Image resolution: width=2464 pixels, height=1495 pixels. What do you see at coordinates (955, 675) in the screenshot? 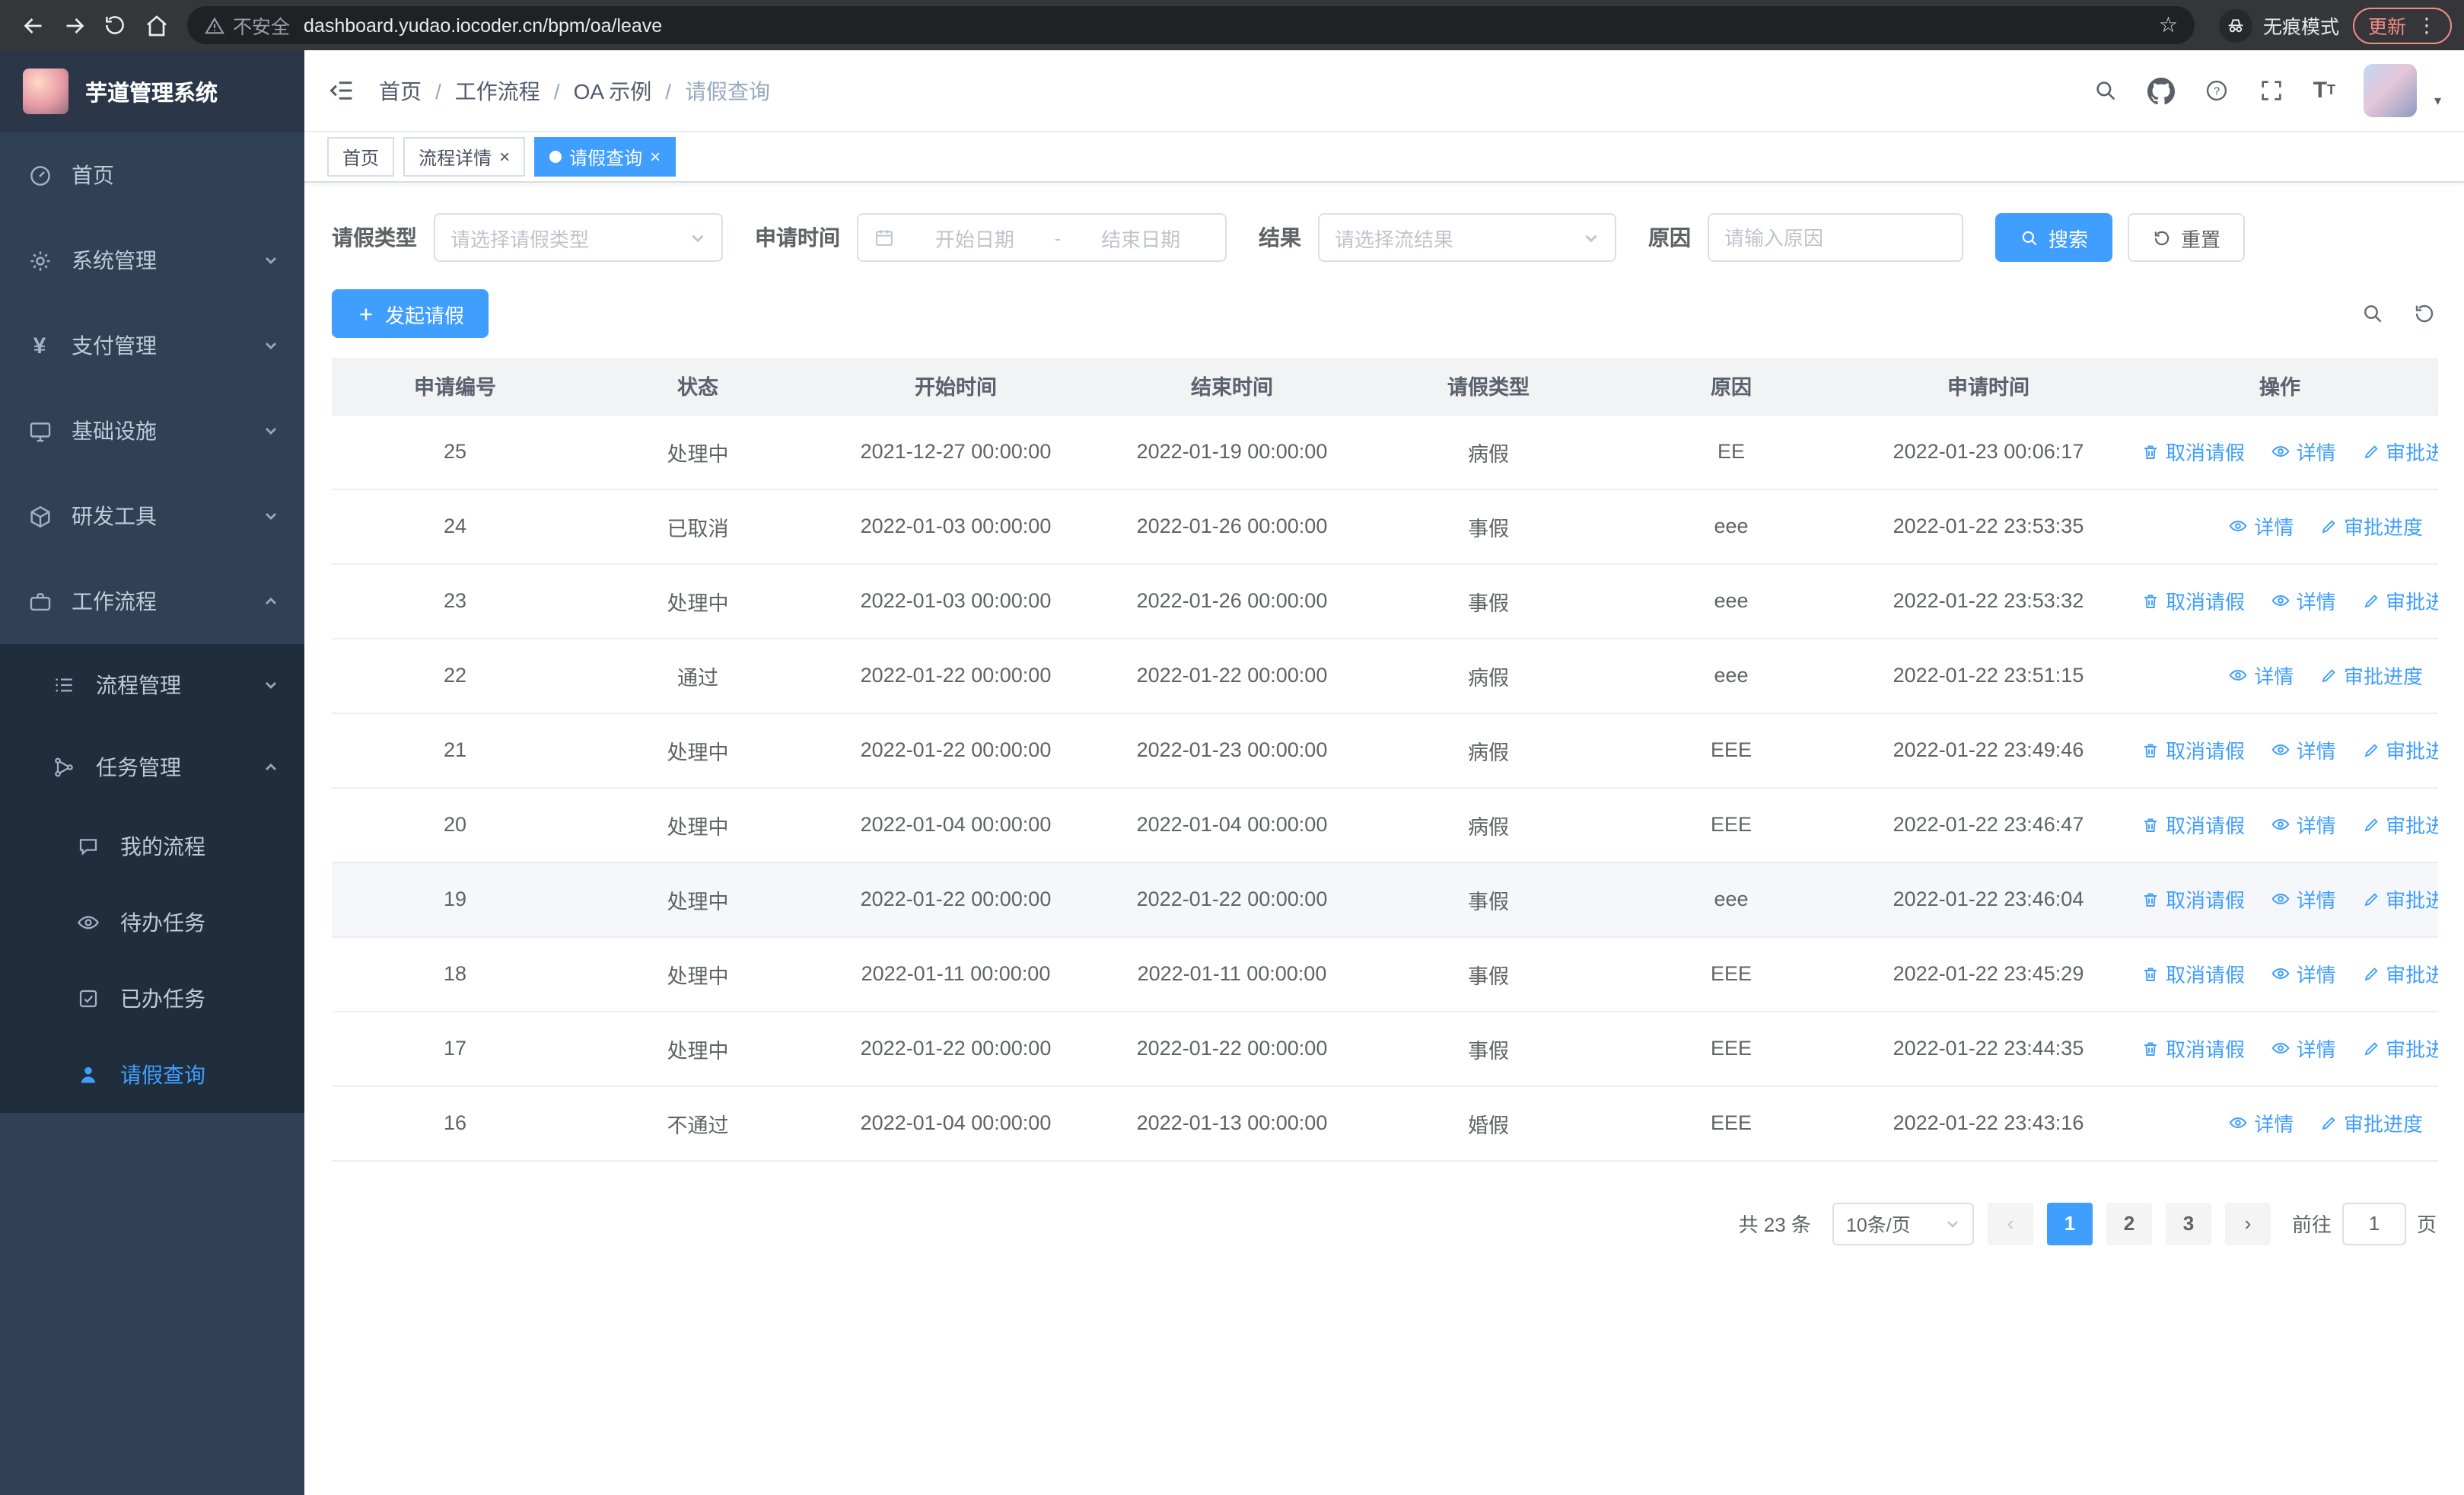
I see `cell-start-time: 2022-01-22 00:00:00` at bounding box center [955, 675].